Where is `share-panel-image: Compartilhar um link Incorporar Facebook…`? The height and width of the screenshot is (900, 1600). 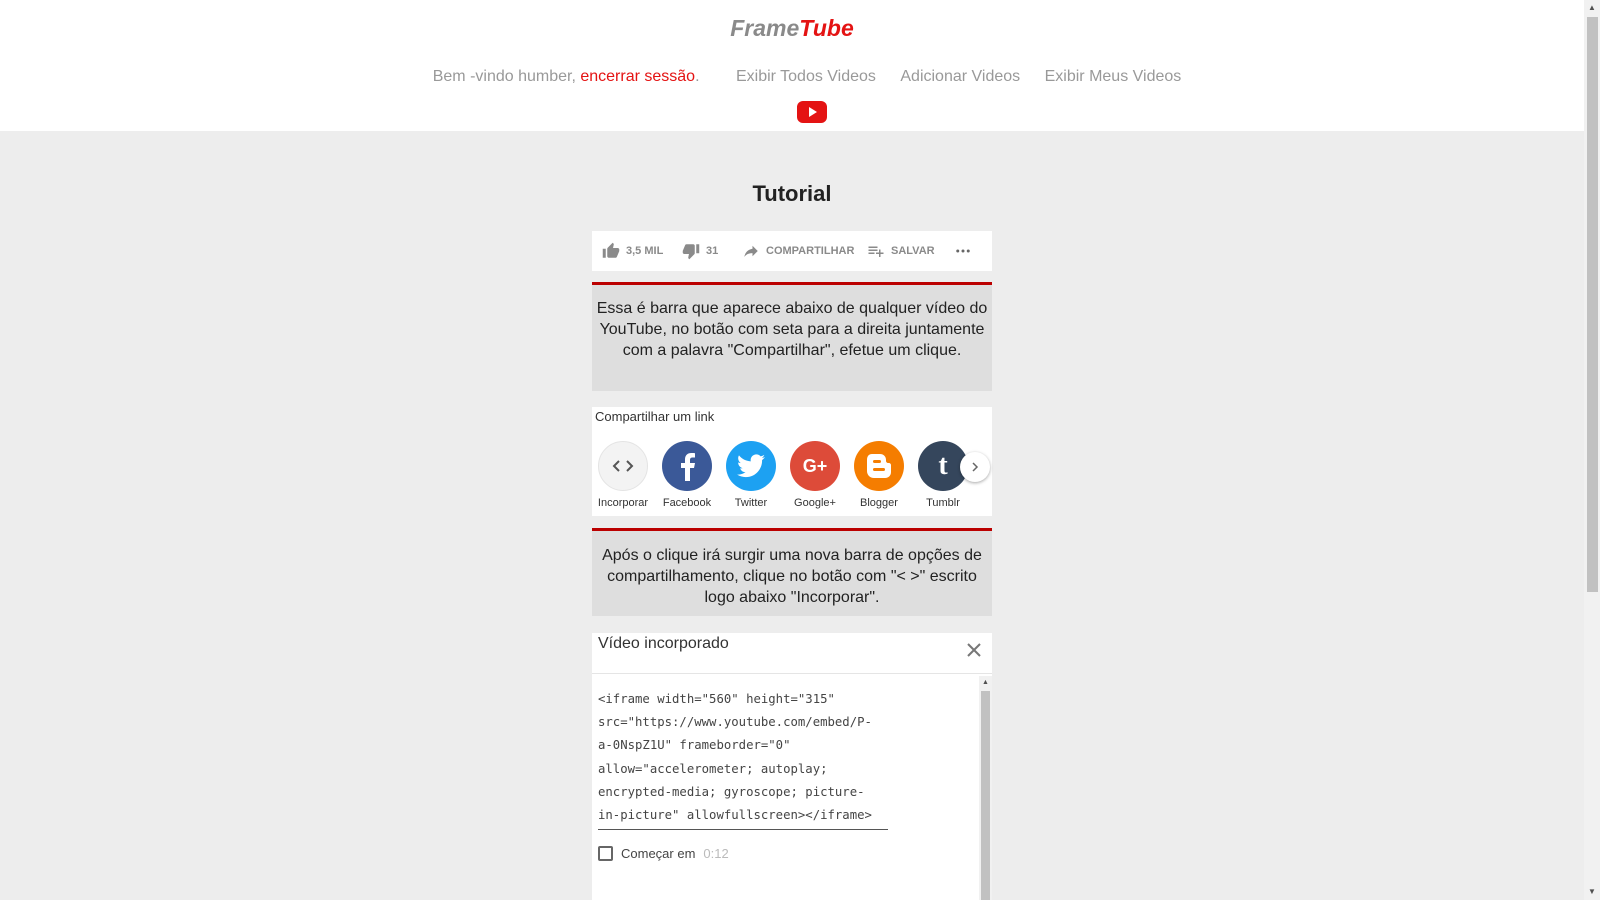
share-panel-image: Compartilhar um link Incorporar Facebook… is located at coordinates (792, 461).